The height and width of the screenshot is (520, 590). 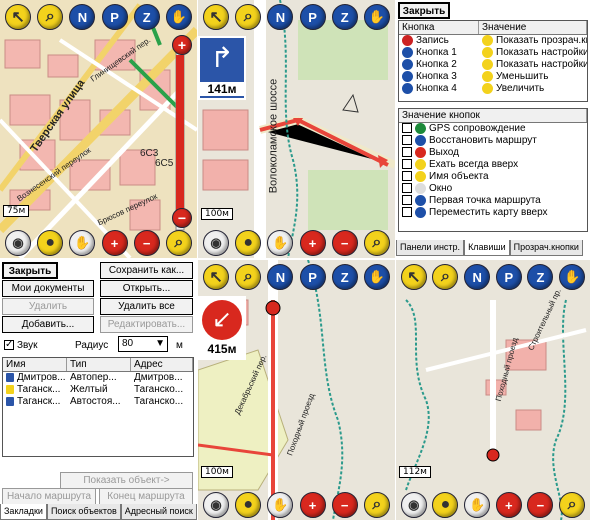 What do you see at coordinates (9, 345) in the screenshot?
I see `sound-checkbox: ✓` at bounding box center [9, 345].